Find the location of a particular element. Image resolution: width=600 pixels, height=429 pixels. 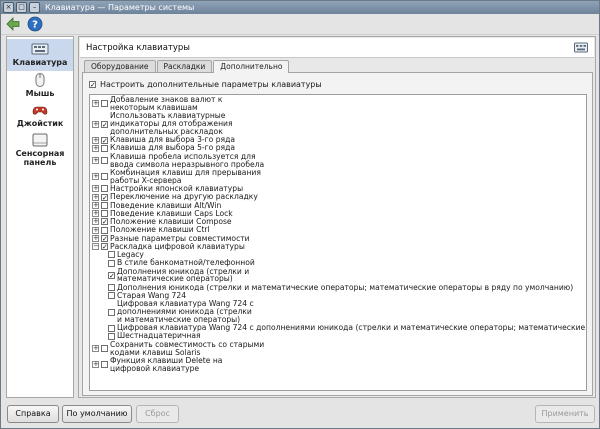

sidebar-item-keyboard: Клавиатура is located at coordinates (40, 55).